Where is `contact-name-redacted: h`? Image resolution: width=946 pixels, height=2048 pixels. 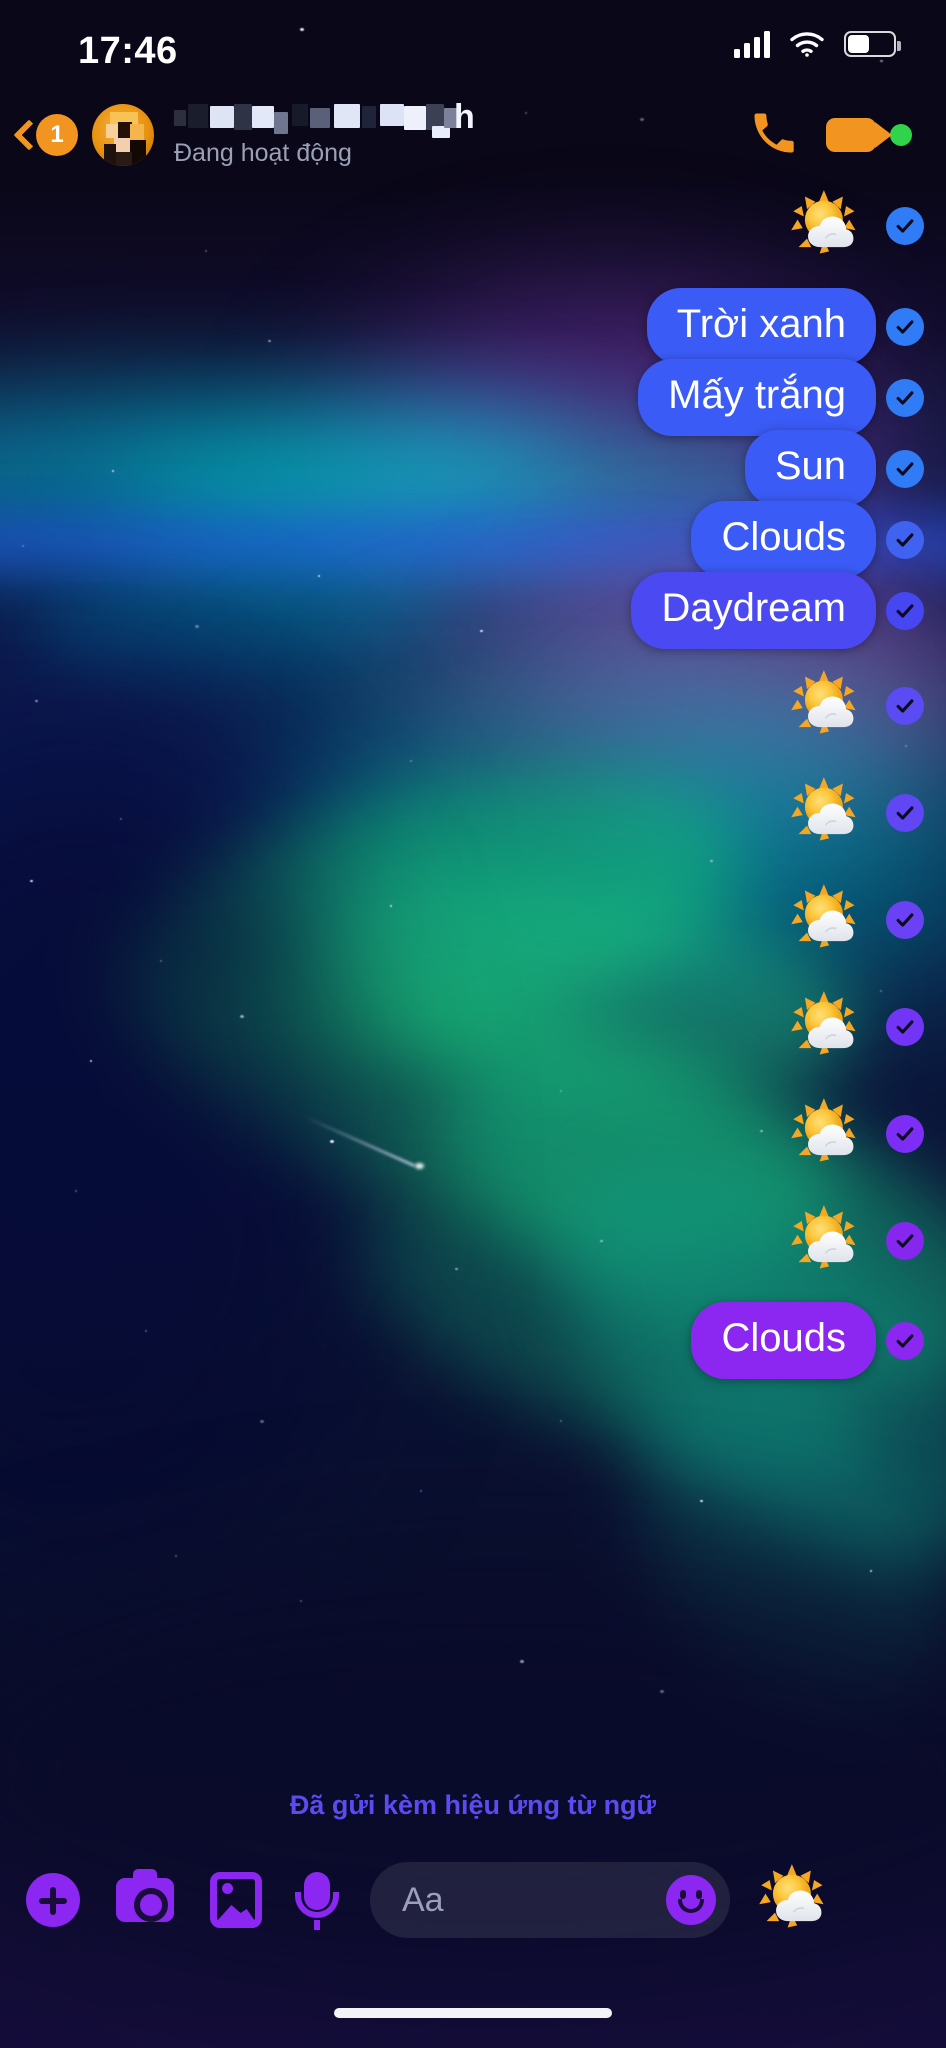 contact-name-redacted: h is located at coordinates (329, 118).